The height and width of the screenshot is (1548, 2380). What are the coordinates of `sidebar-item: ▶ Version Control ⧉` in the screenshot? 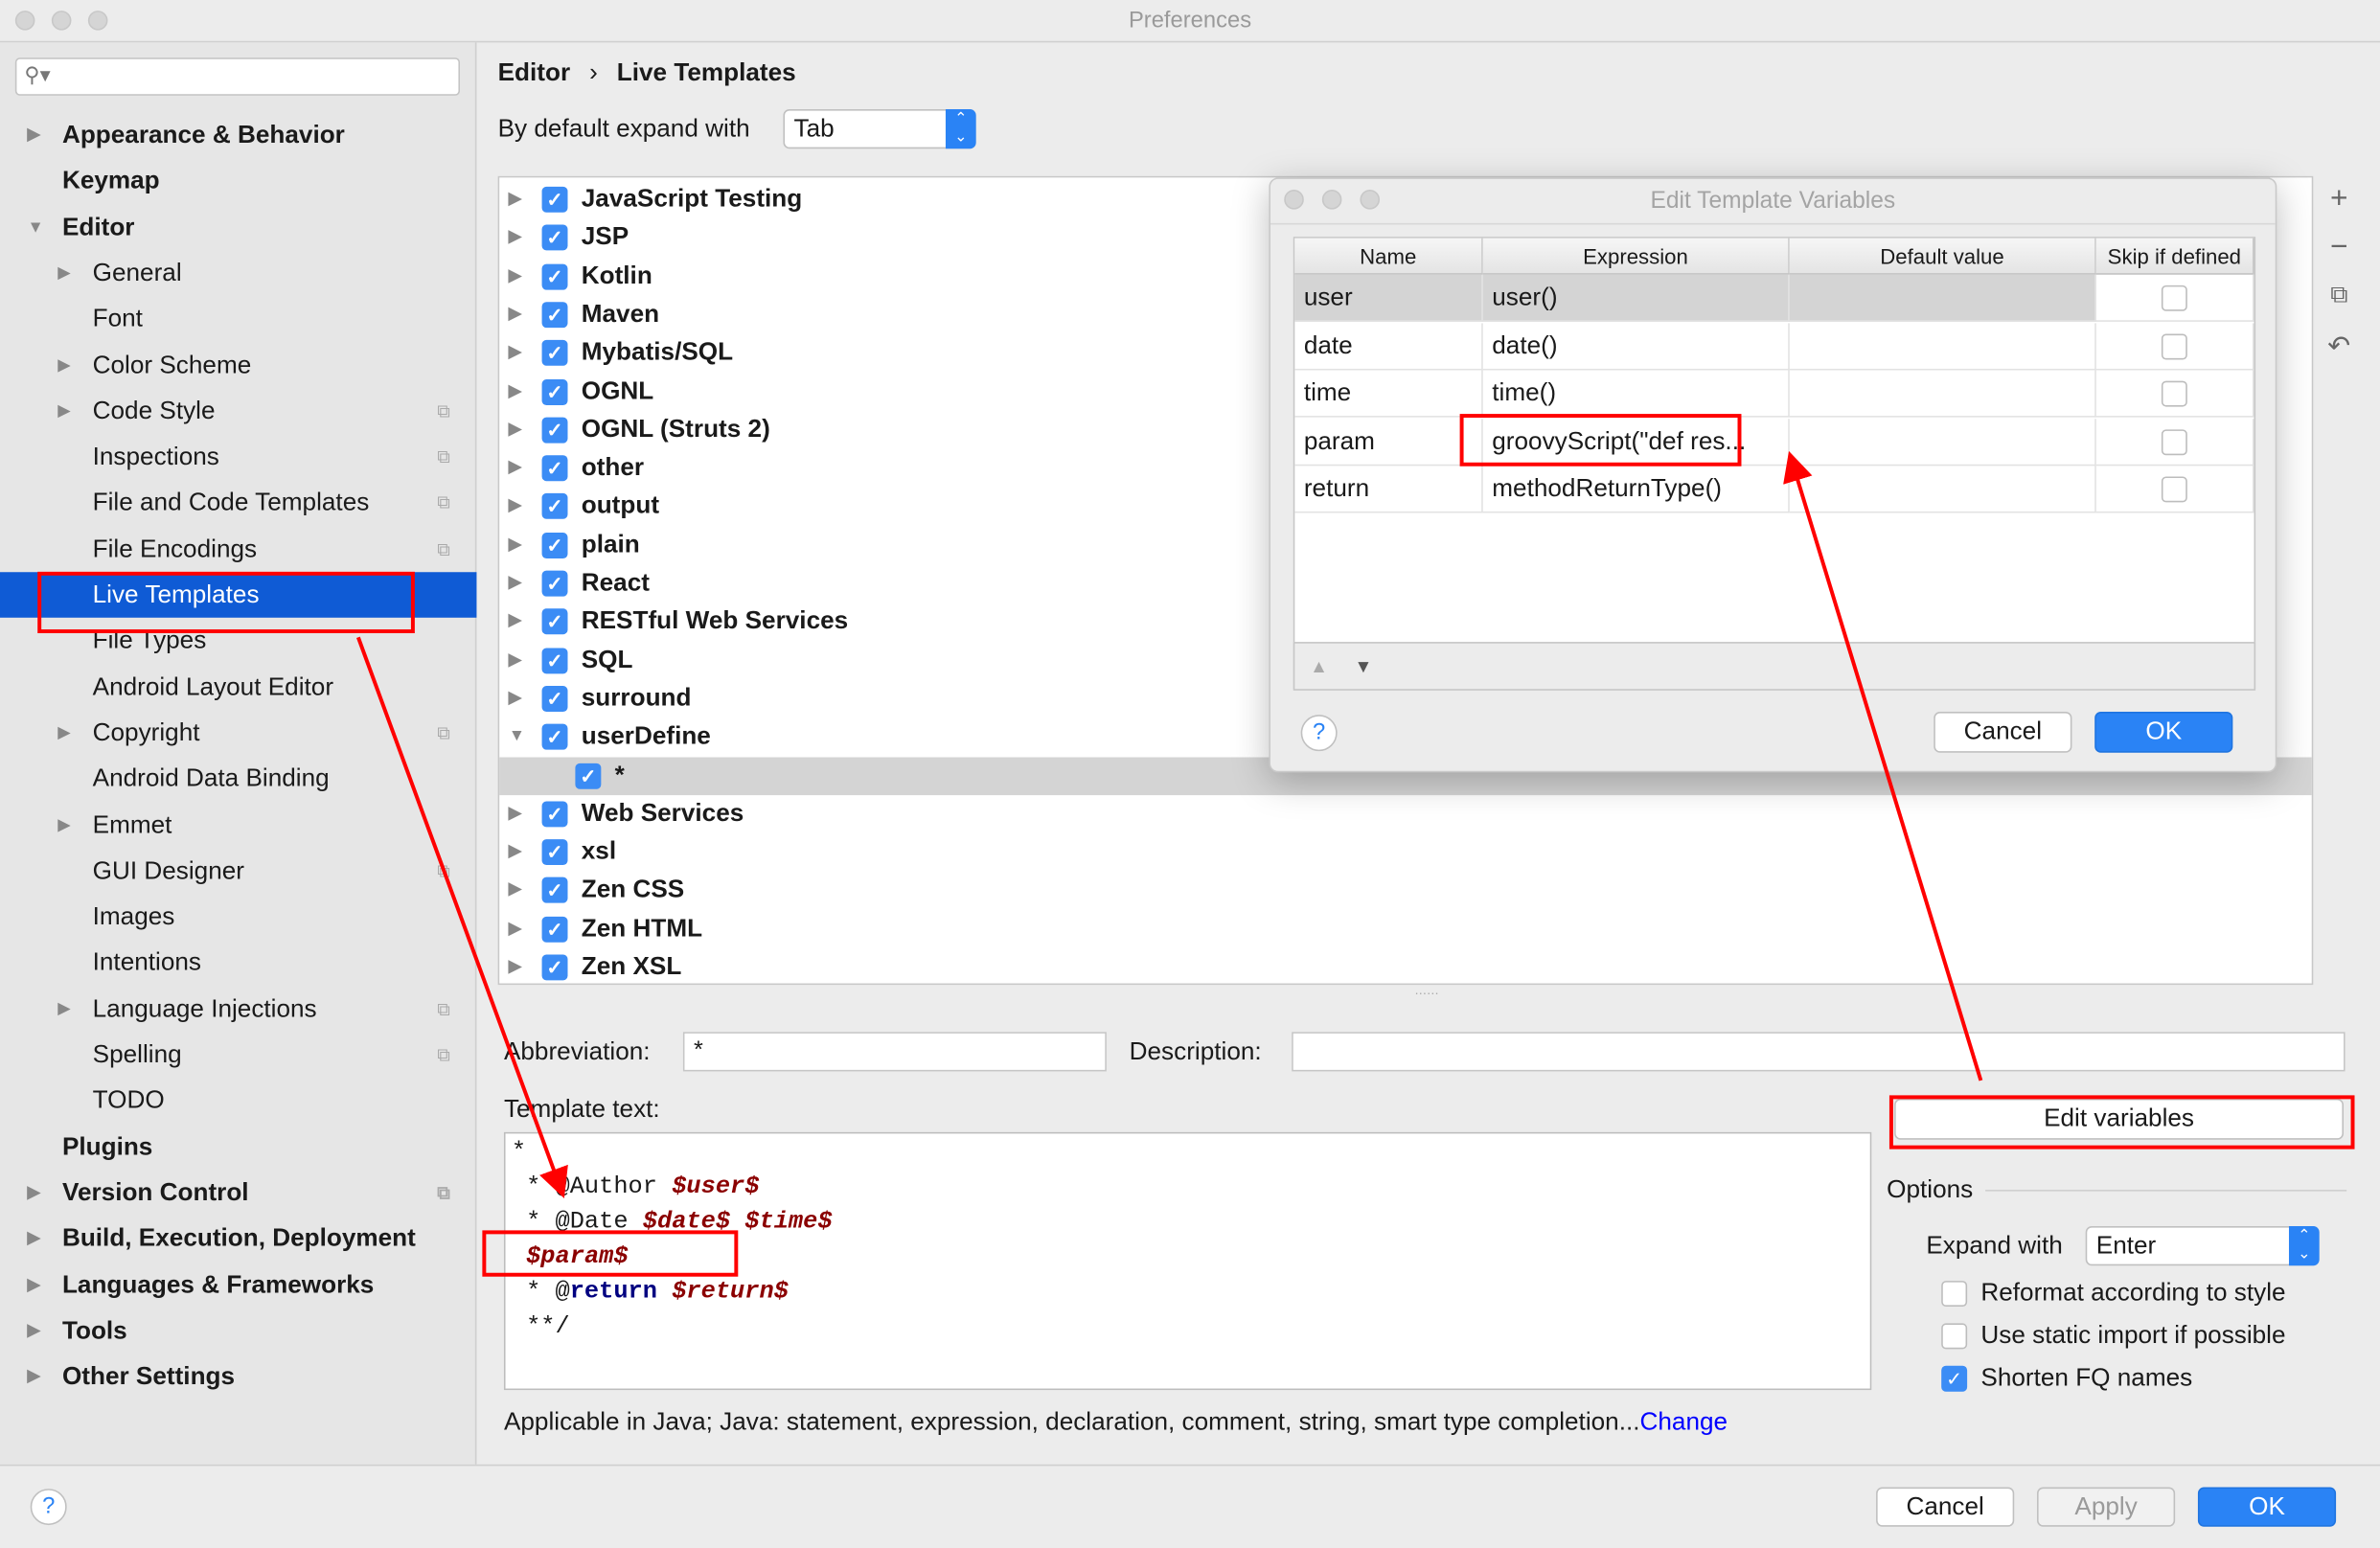 It's located at (238, 1193).